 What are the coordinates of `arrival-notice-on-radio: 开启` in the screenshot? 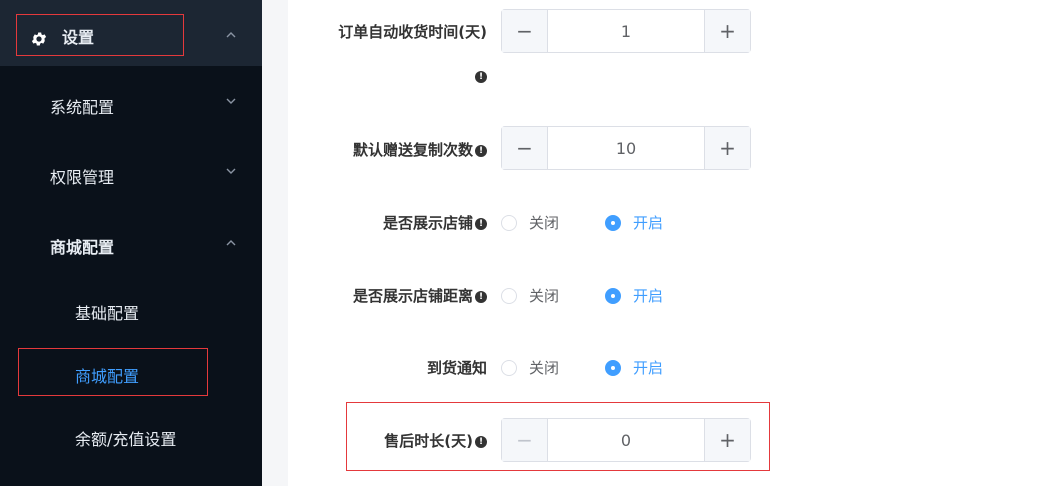 It's located at (634, 367).